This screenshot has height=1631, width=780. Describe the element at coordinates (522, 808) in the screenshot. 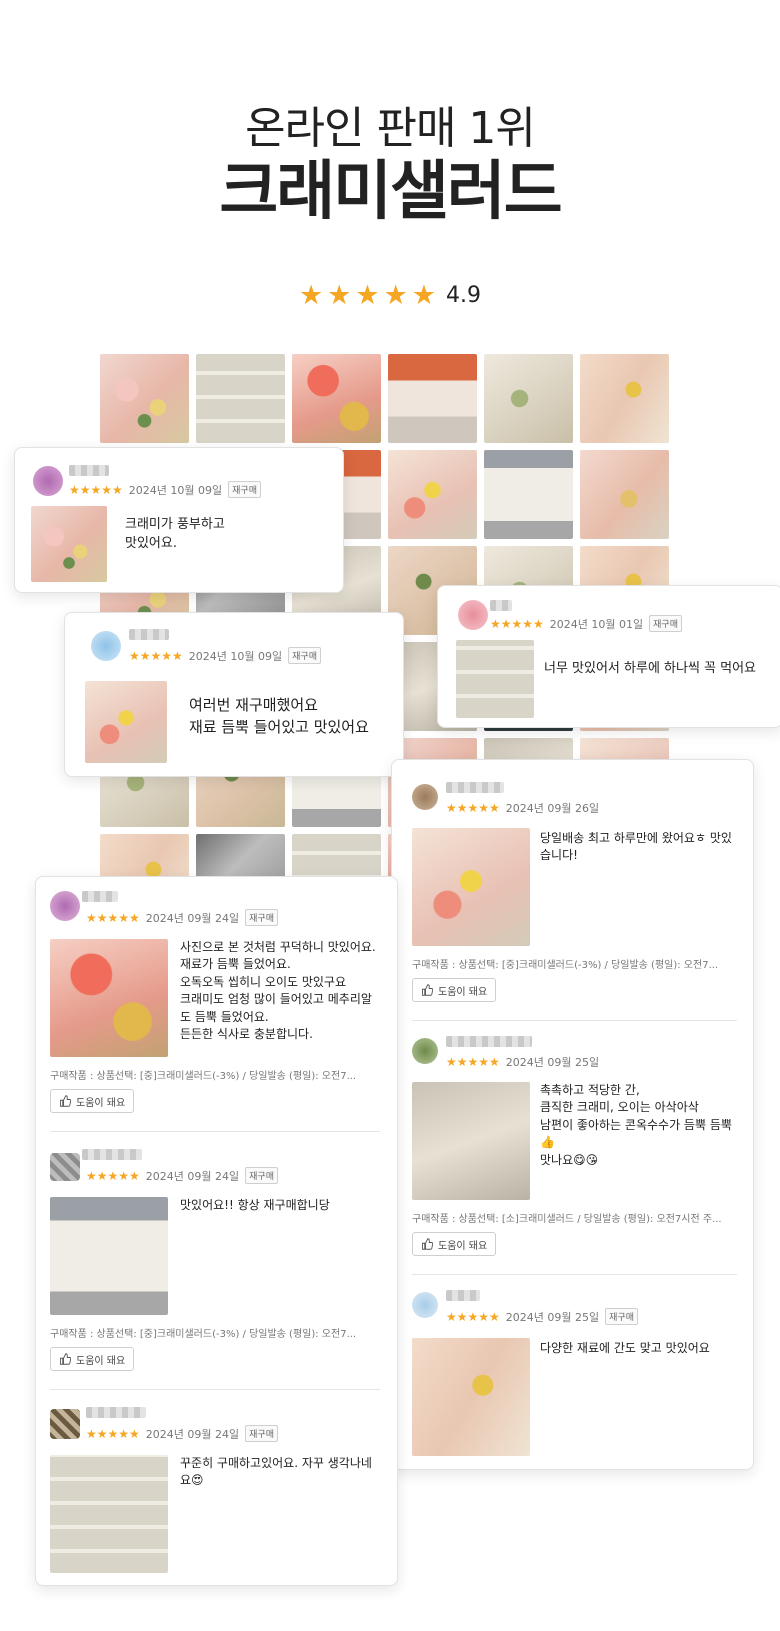

I see `review-meta: ★★★★★ 2024년 09월 26일` at that location.